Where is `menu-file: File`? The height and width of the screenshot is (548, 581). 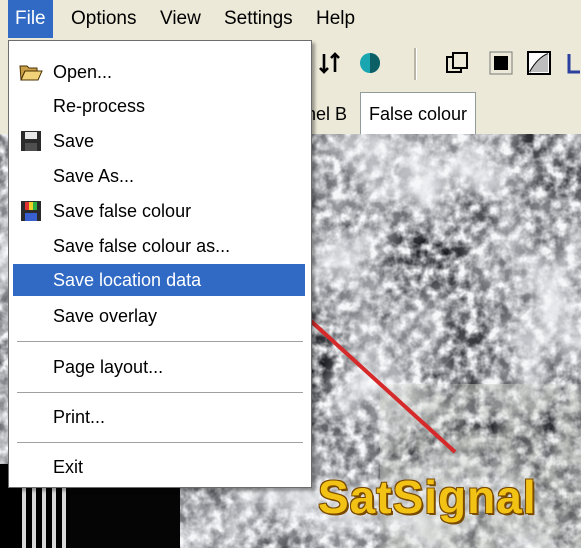 menu-file: File is located at coordinates (30, 19).